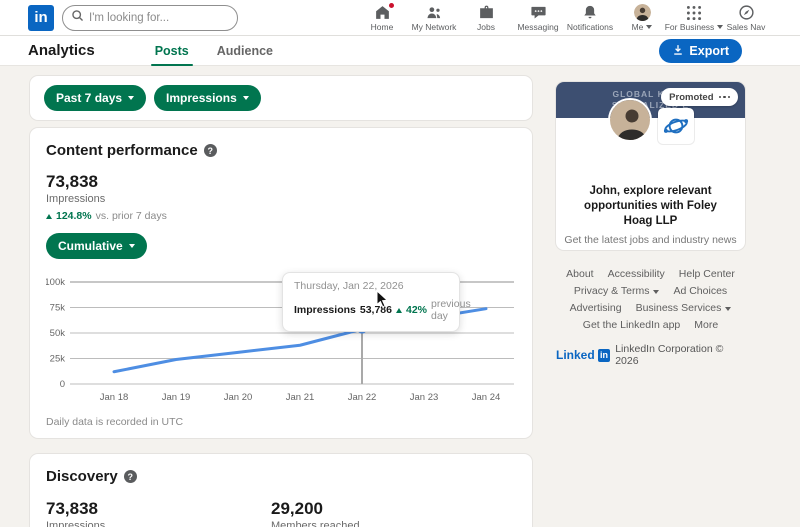 The width and height of the screenshot is (800, 527). I want to click on nav-for-business: For Business, so click(694, 18).